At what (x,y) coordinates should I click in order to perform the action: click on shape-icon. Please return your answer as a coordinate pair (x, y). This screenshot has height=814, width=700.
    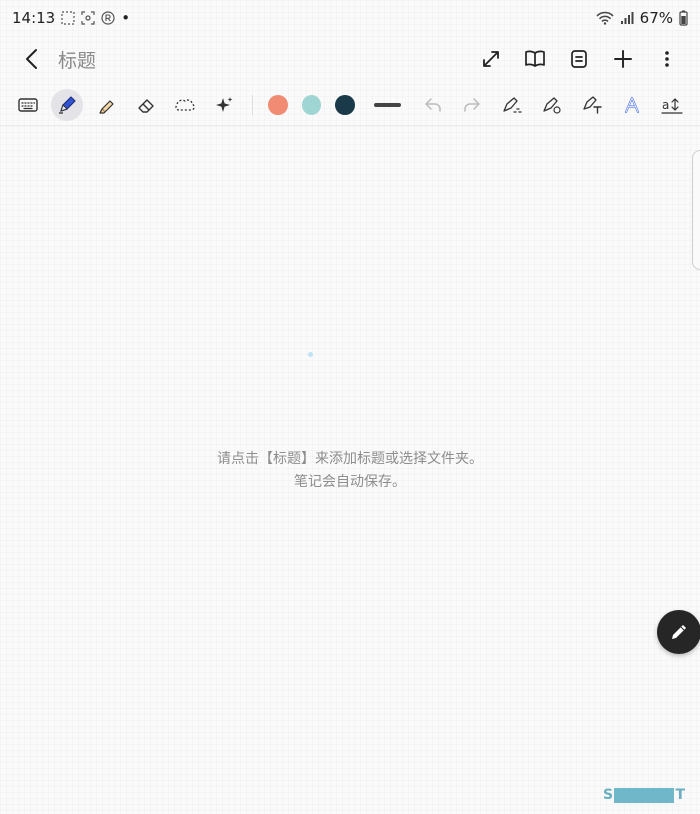
    Looking at the image, I should click on (512, 104).